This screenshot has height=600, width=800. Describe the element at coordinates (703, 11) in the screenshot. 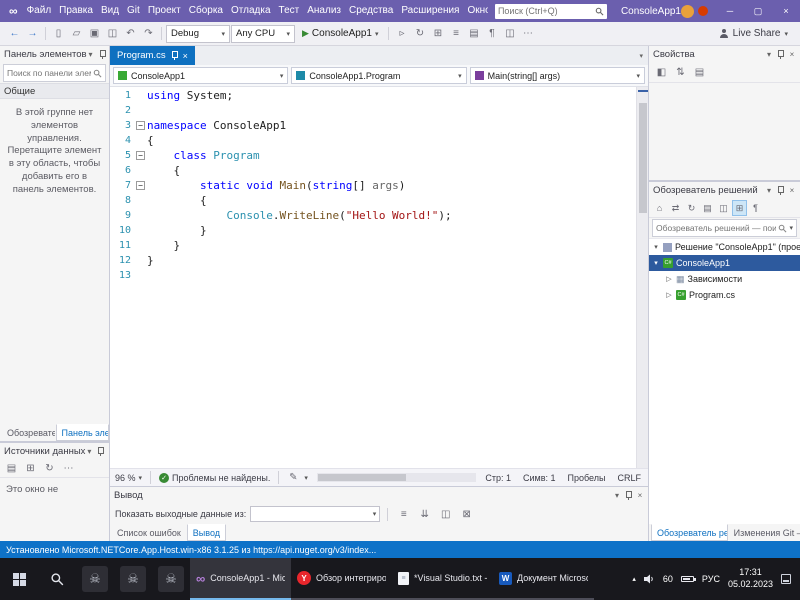

I see `notification-badge-icon` at that location.